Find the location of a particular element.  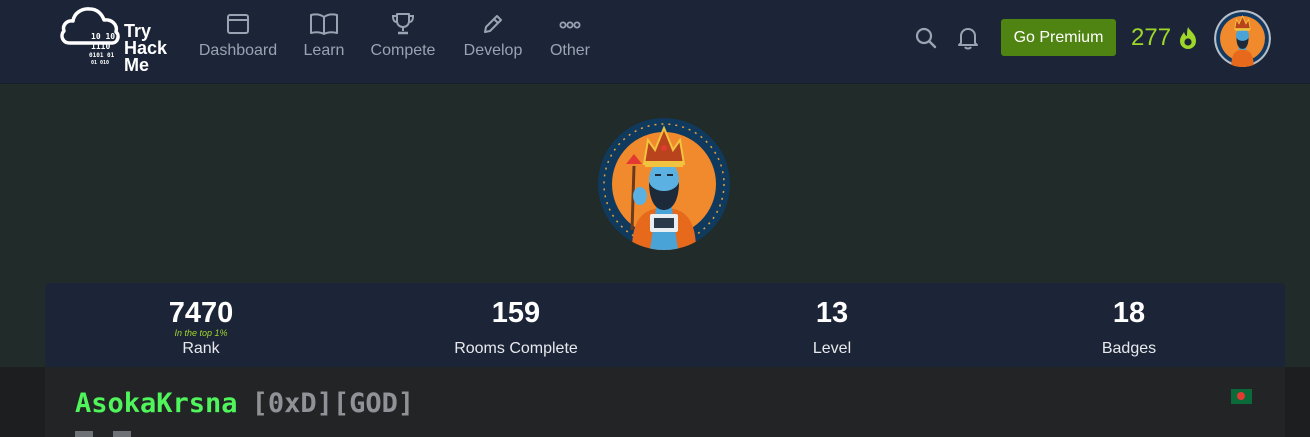

tryhackme-logo: 10 10 1110 0101 01 01 010 Try Hack Me is located at coordinates (119, 40).